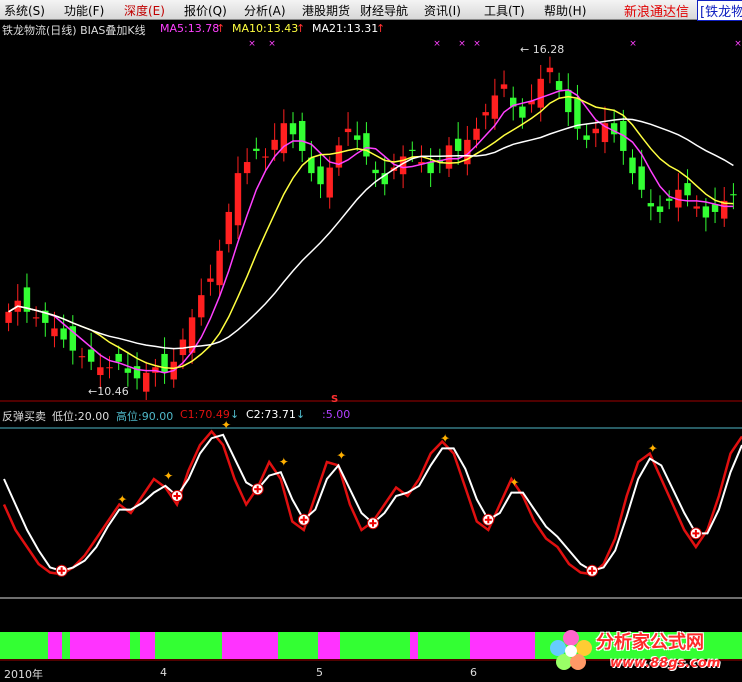  I want to click on c1-arrow-icon: ↓, so click(235, 414).